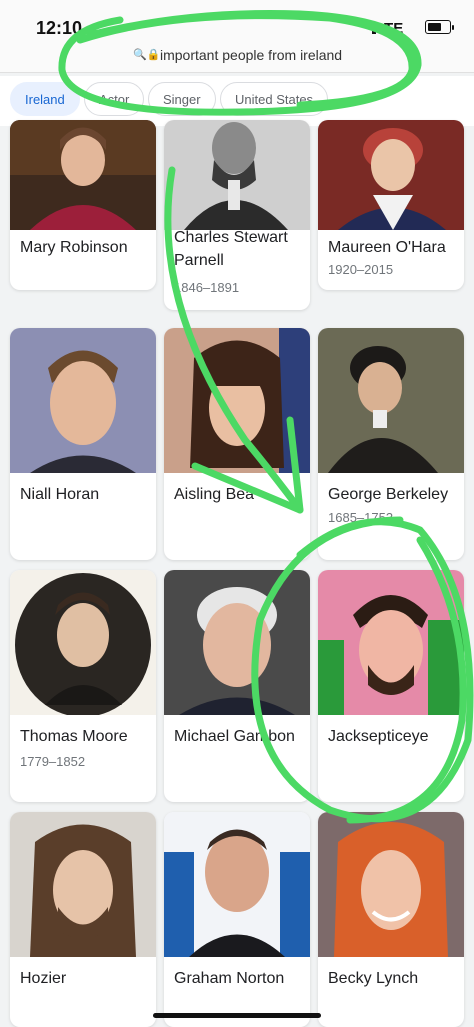  Describe the element at coordinates (214, 494) in the screenshot. I see `person-name: Aisling Bea` at that location.